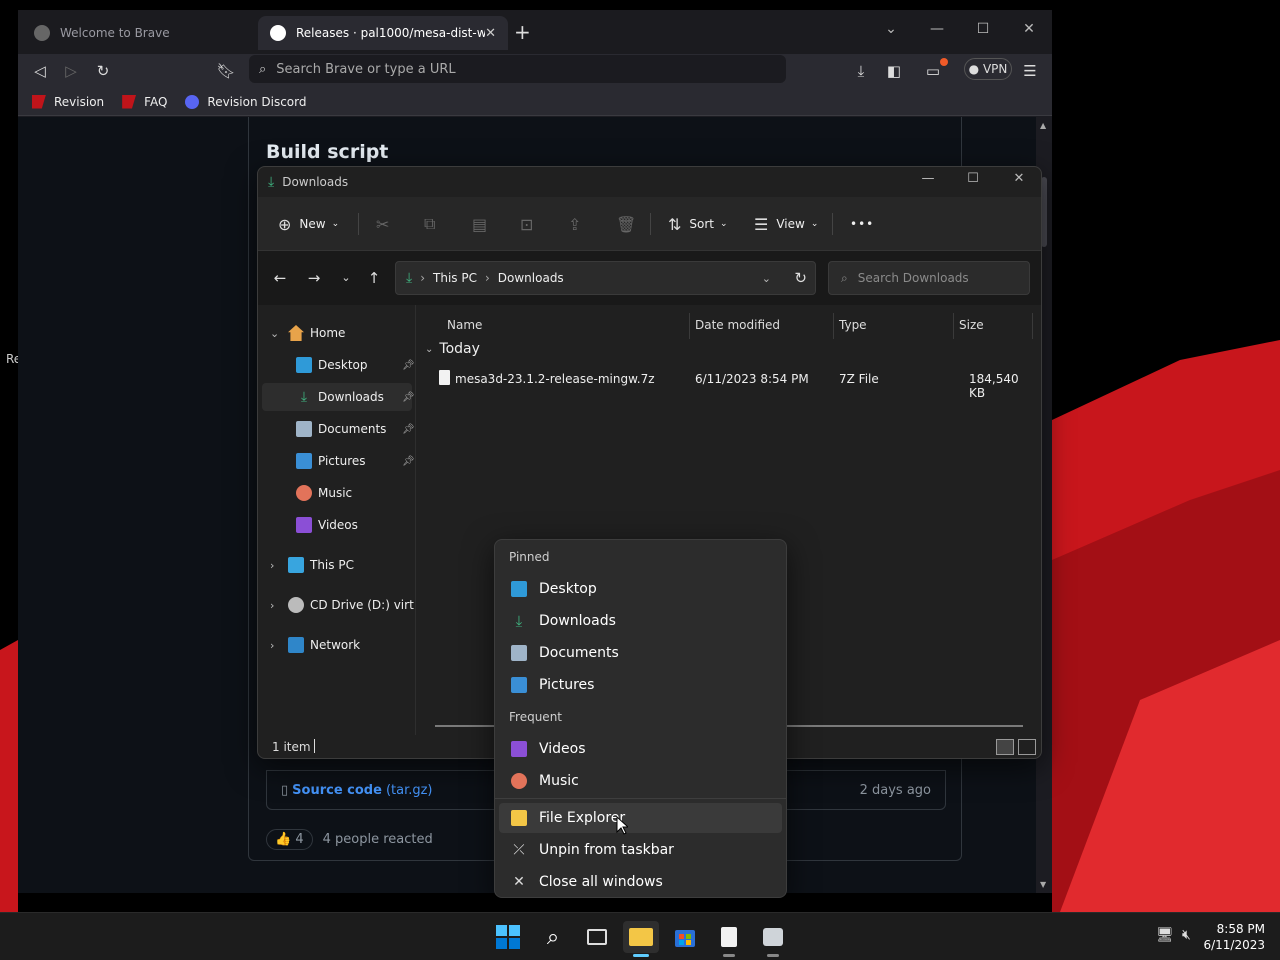 Image resolution: width=1280 pixels, height=960 pixels. What do you see at coordinates (103, 71) in the screenshot?
I see `reload-icon: ↻` at bounding box center [103, 71].